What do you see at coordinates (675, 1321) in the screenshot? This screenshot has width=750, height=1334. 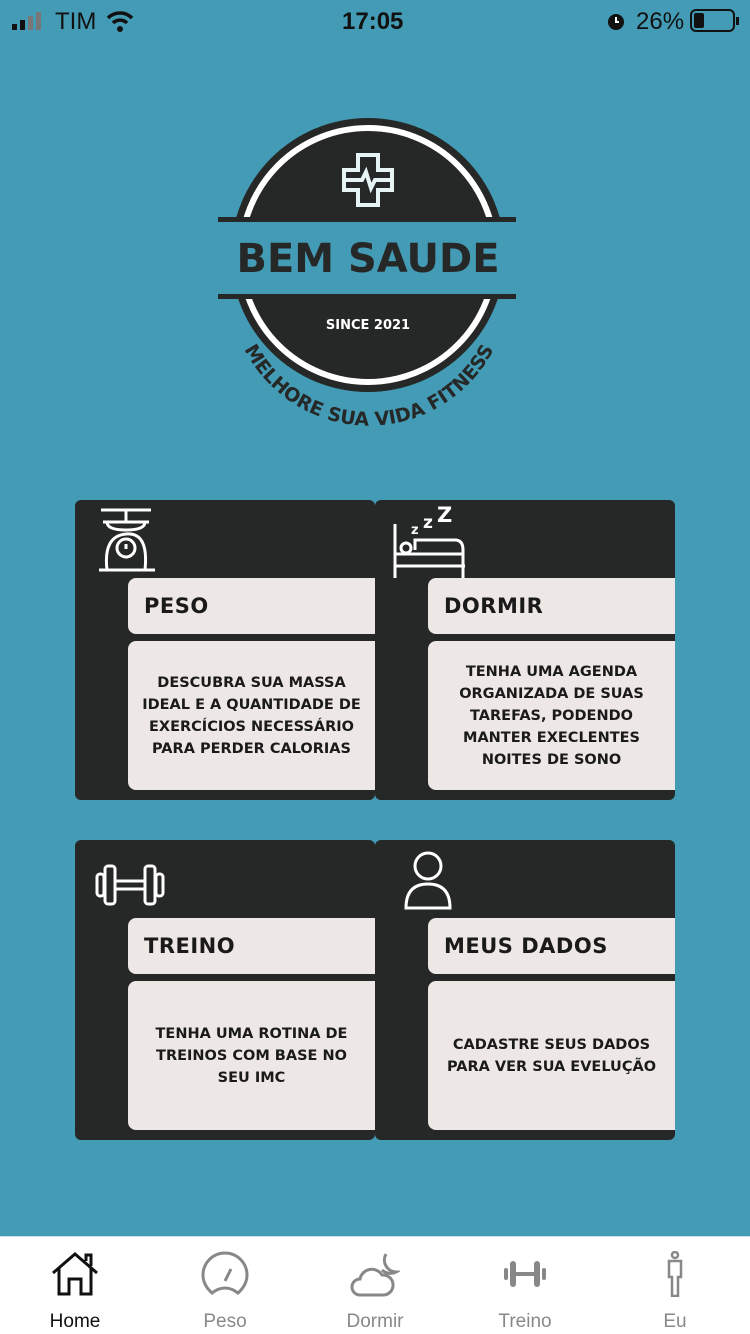 I see `tab-label: Eu` at bounding box center [675, 1321].